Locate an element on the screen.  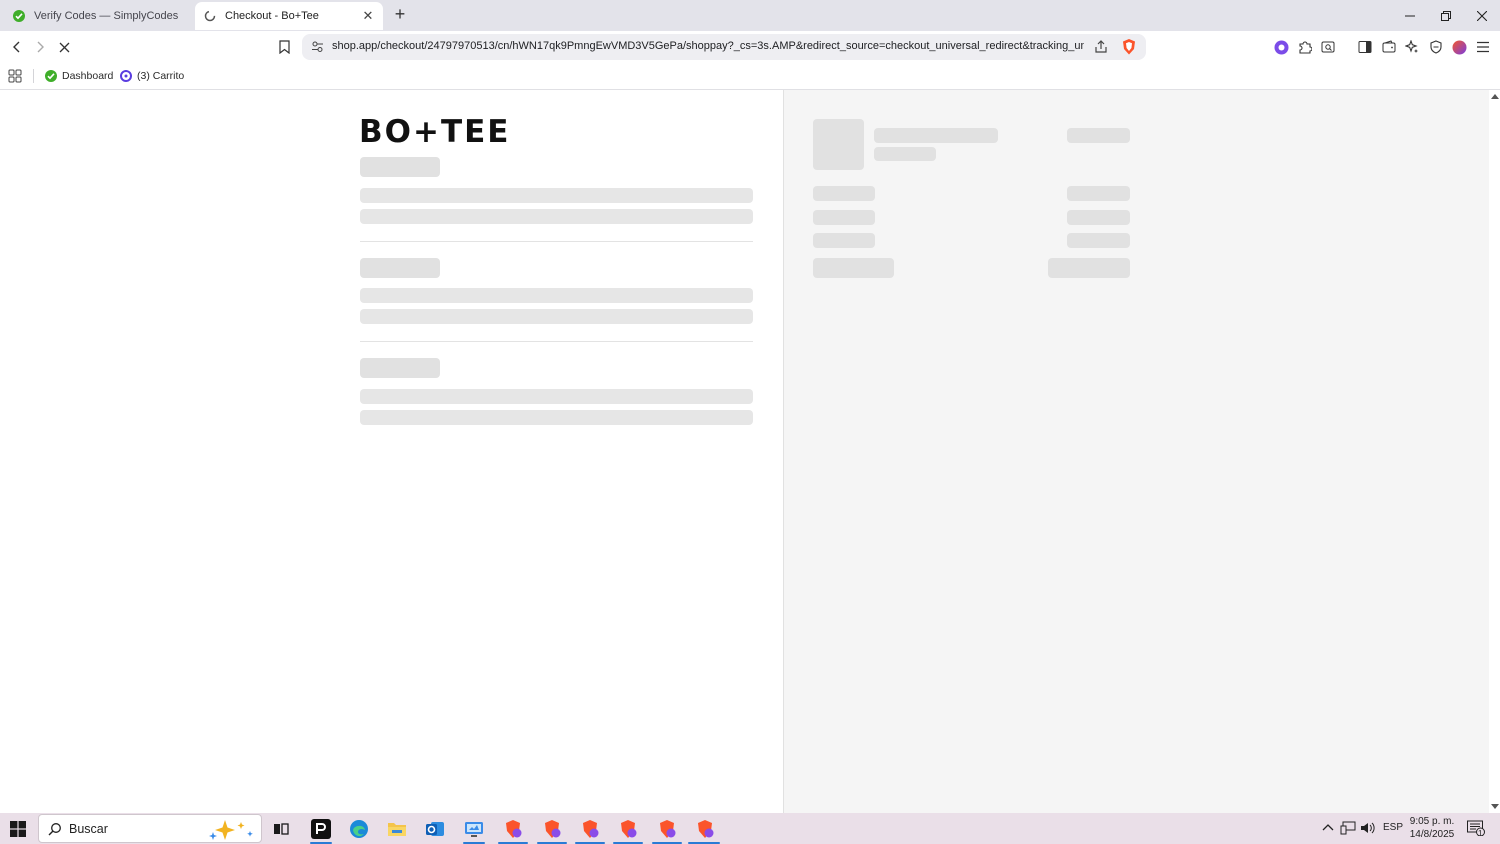
network-icon is located at coordinates (1348, 829).